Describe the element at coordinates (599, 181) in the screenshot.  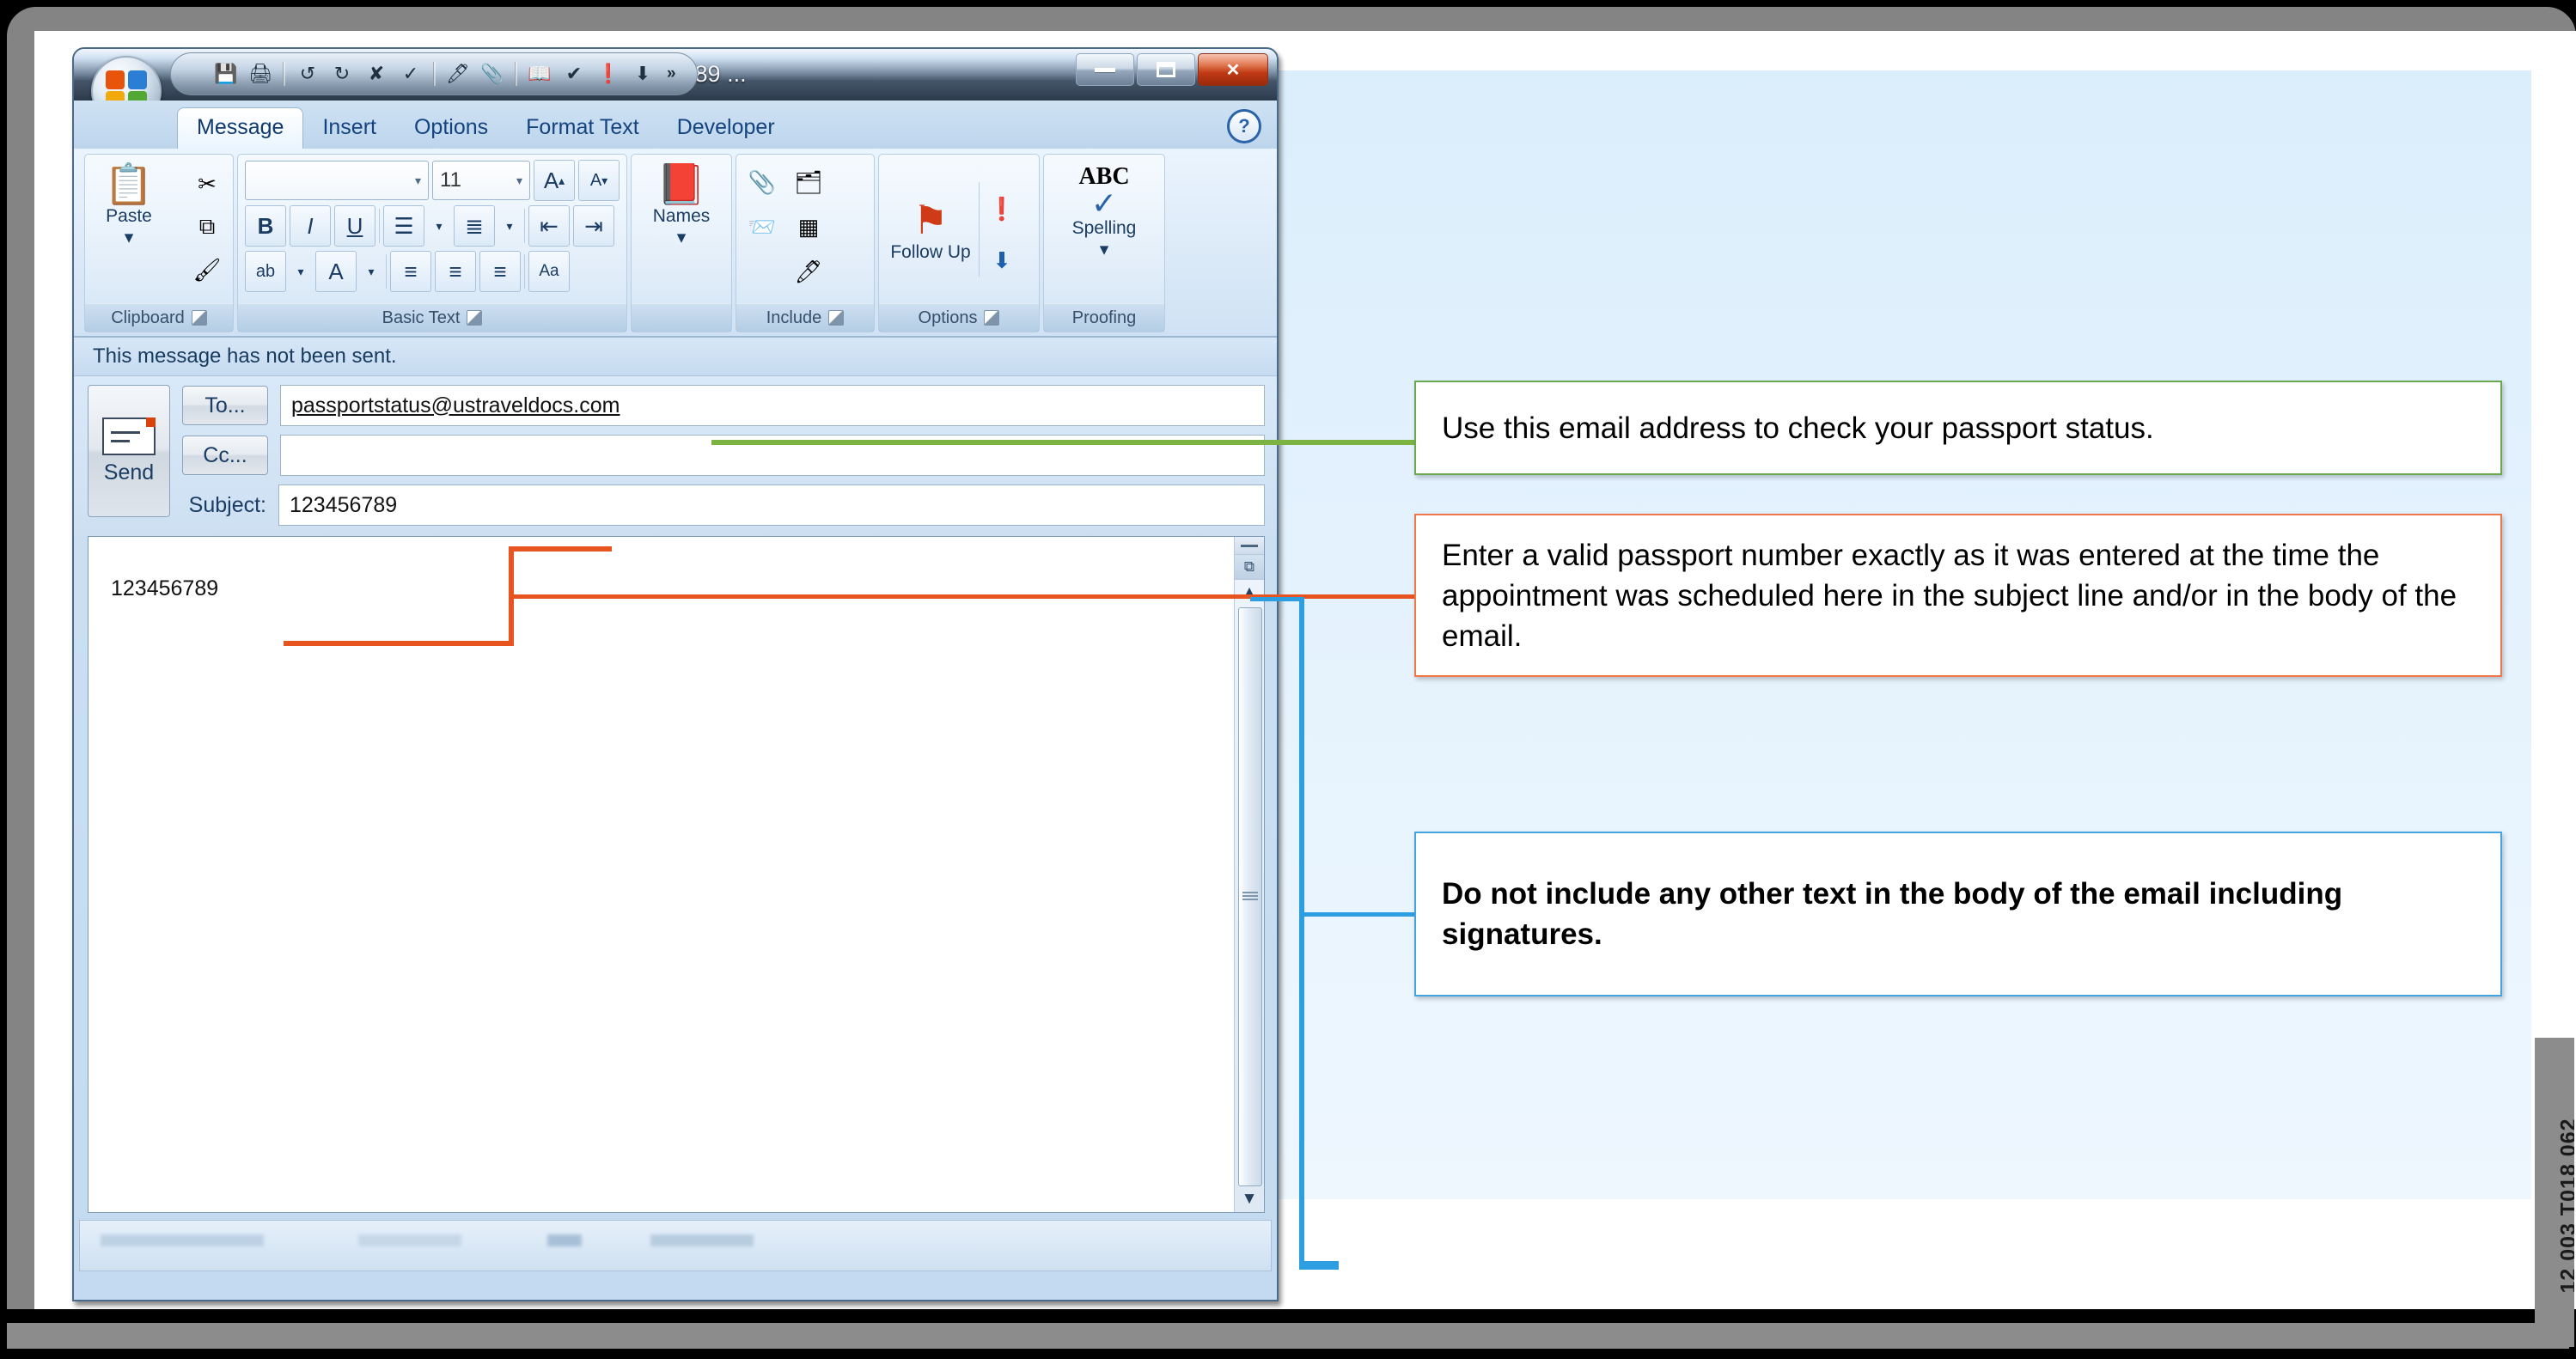
I see `shrink-font-icon: A ▾` at that location.